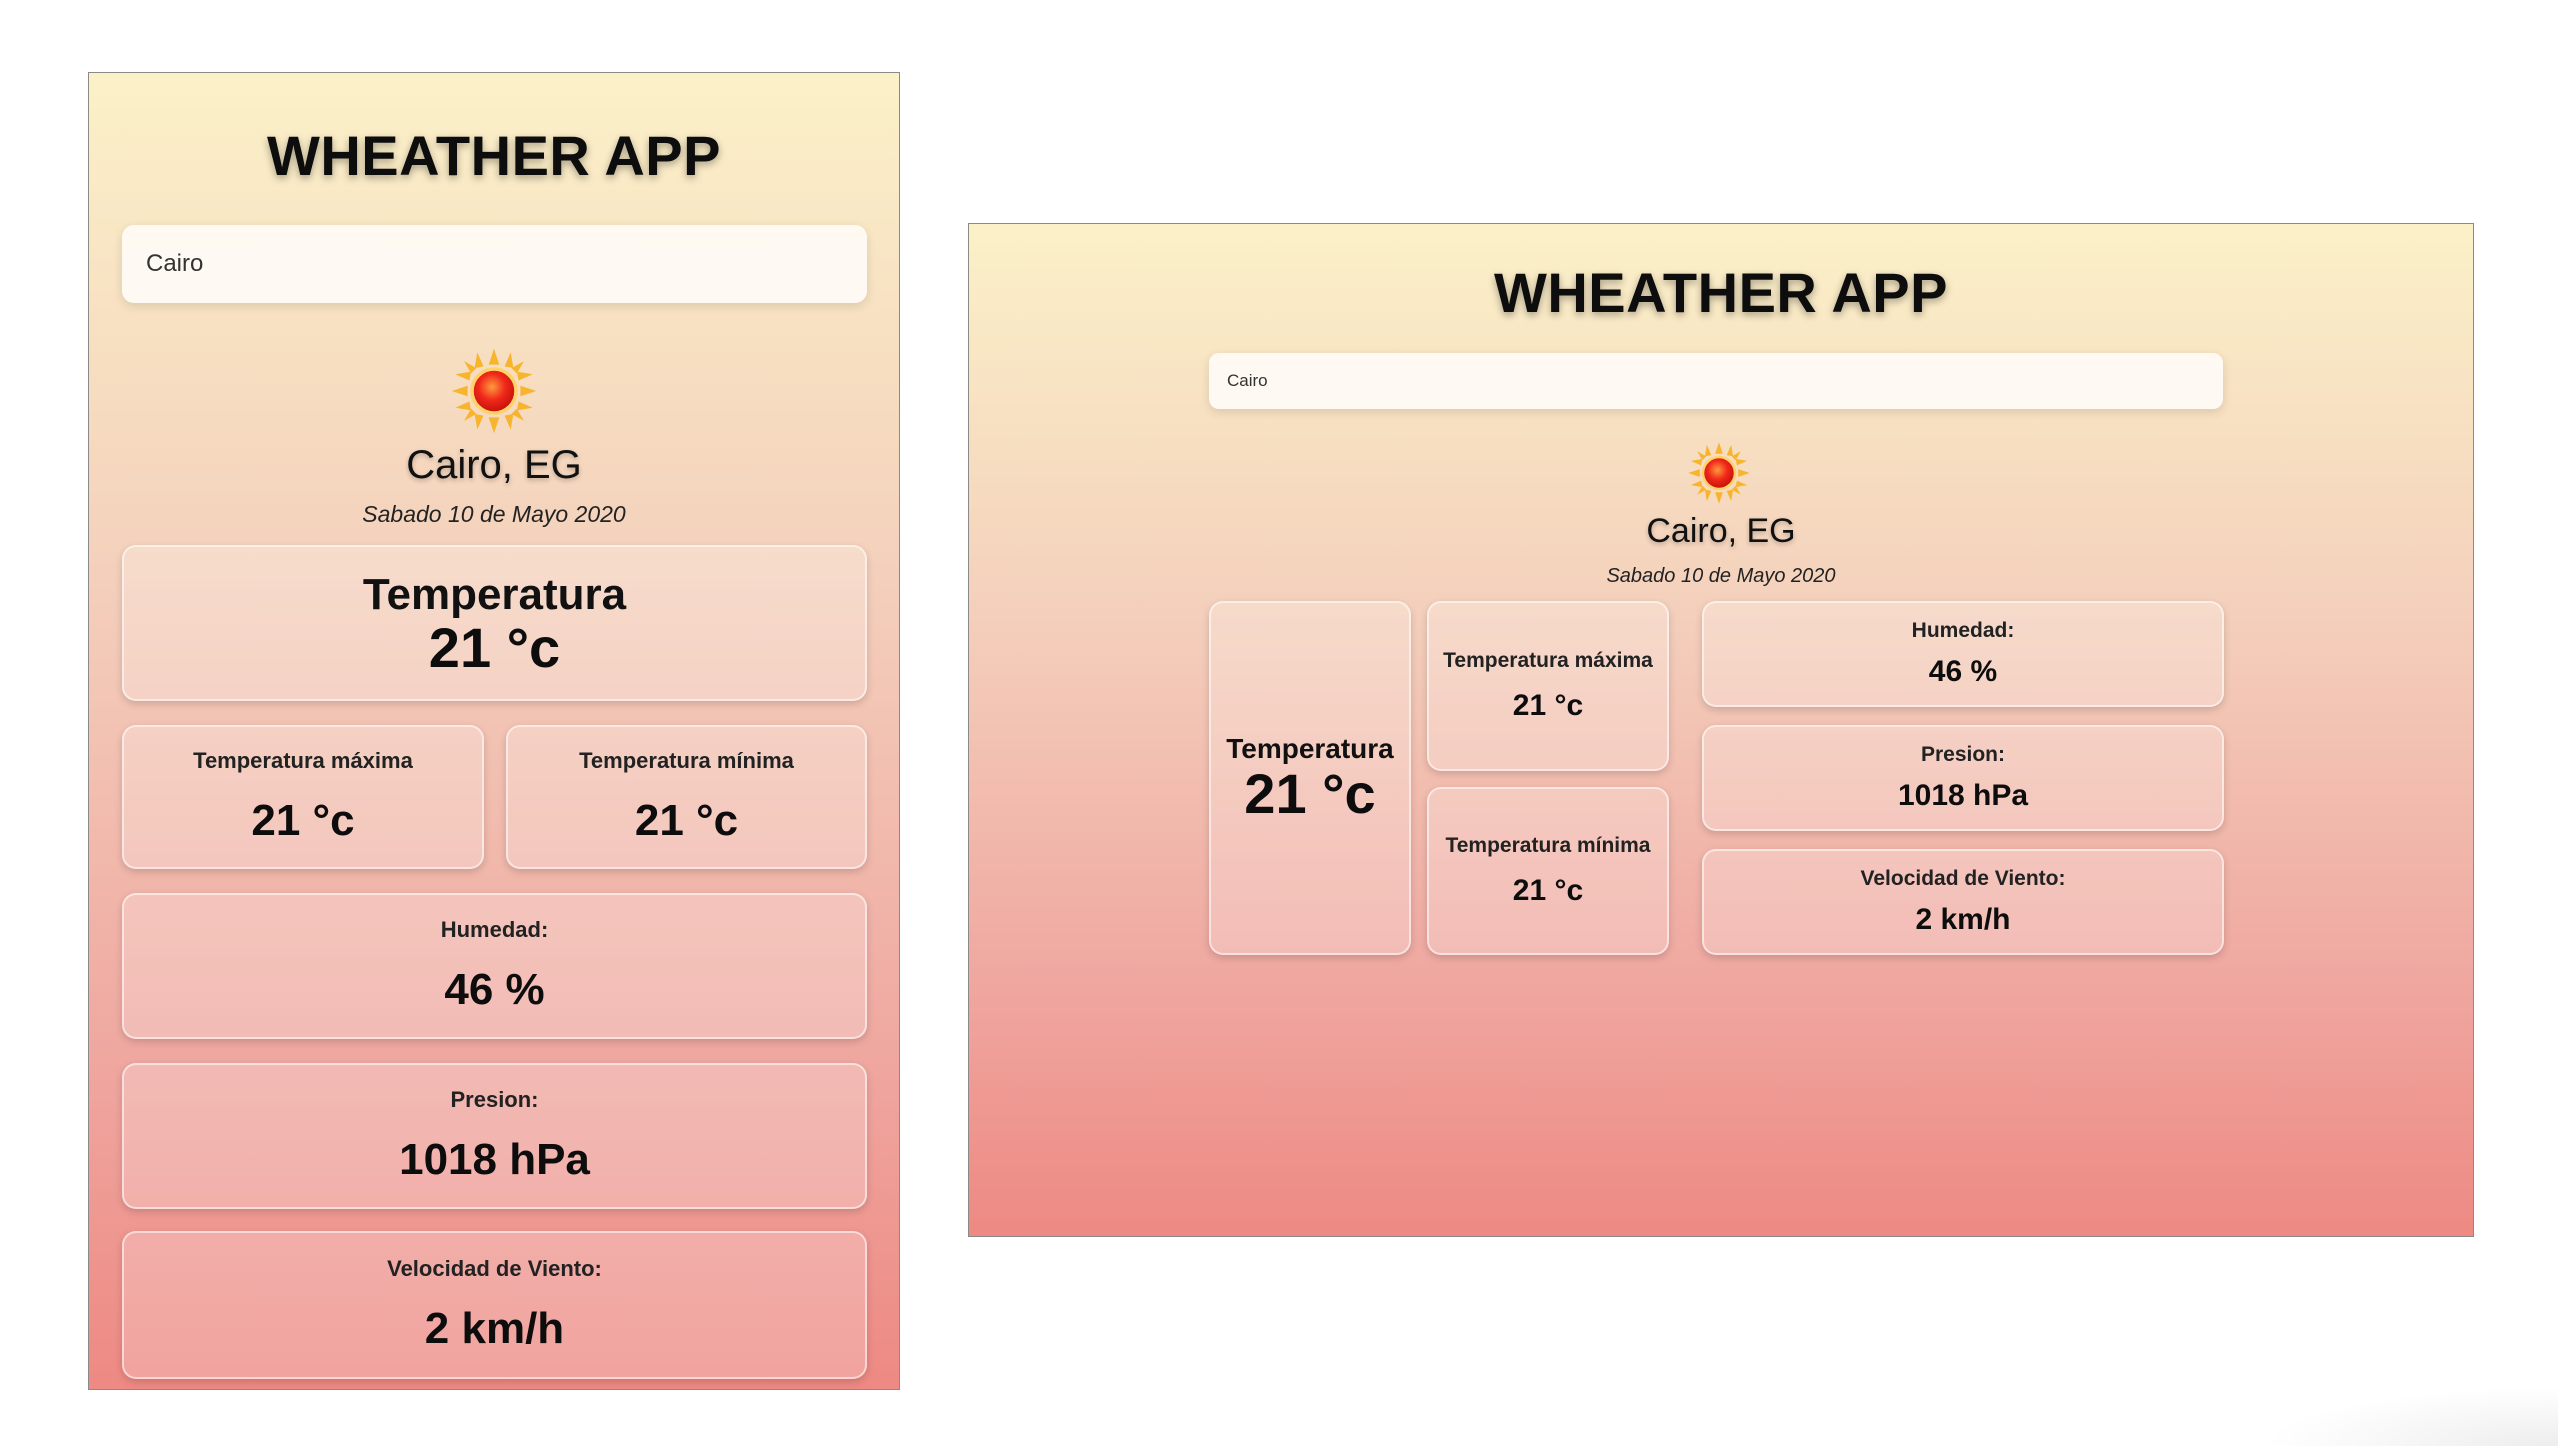 The image size is (2558, 1446). I want to click on corner-shadow, so click(2408, 1416).